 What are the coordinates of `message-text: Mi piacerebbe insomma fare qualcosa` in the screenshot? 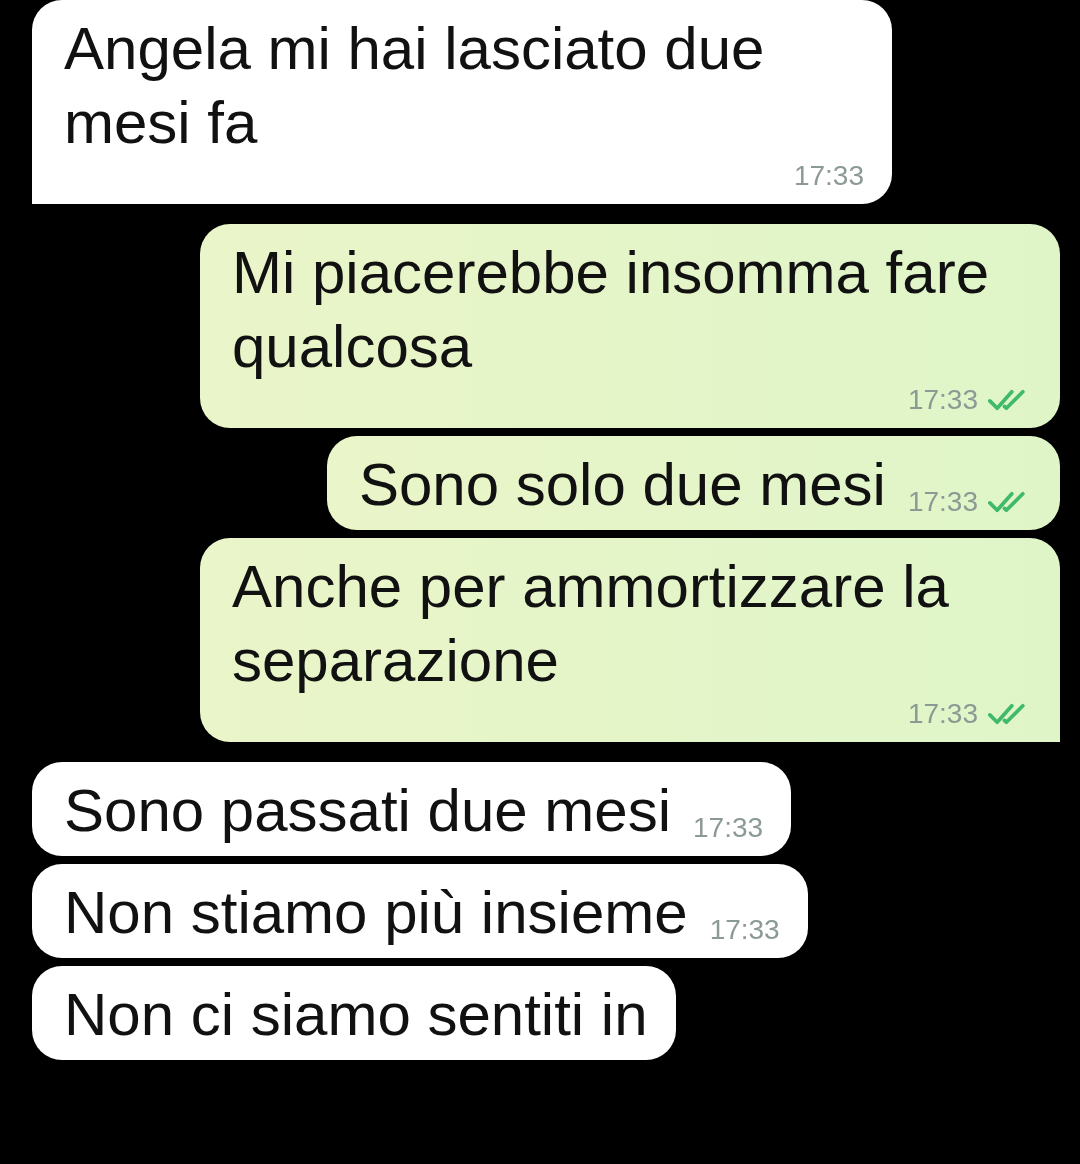 It's located at (611, 310).